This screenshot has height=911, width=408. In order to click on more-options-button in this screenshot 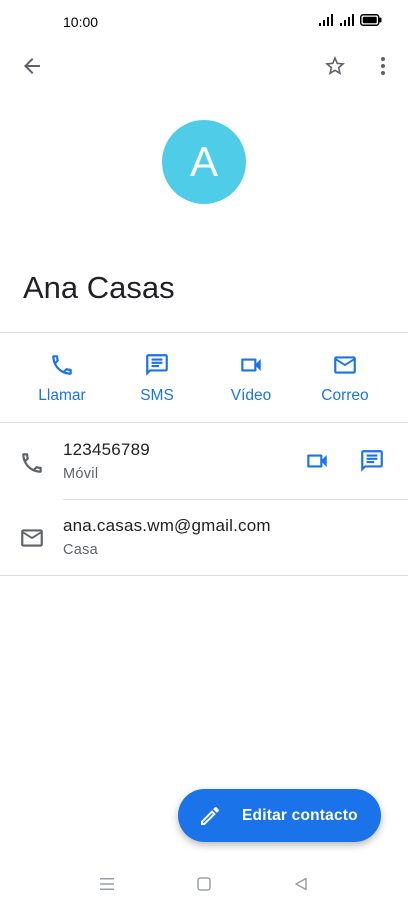, I will do `click(383, 68)`.